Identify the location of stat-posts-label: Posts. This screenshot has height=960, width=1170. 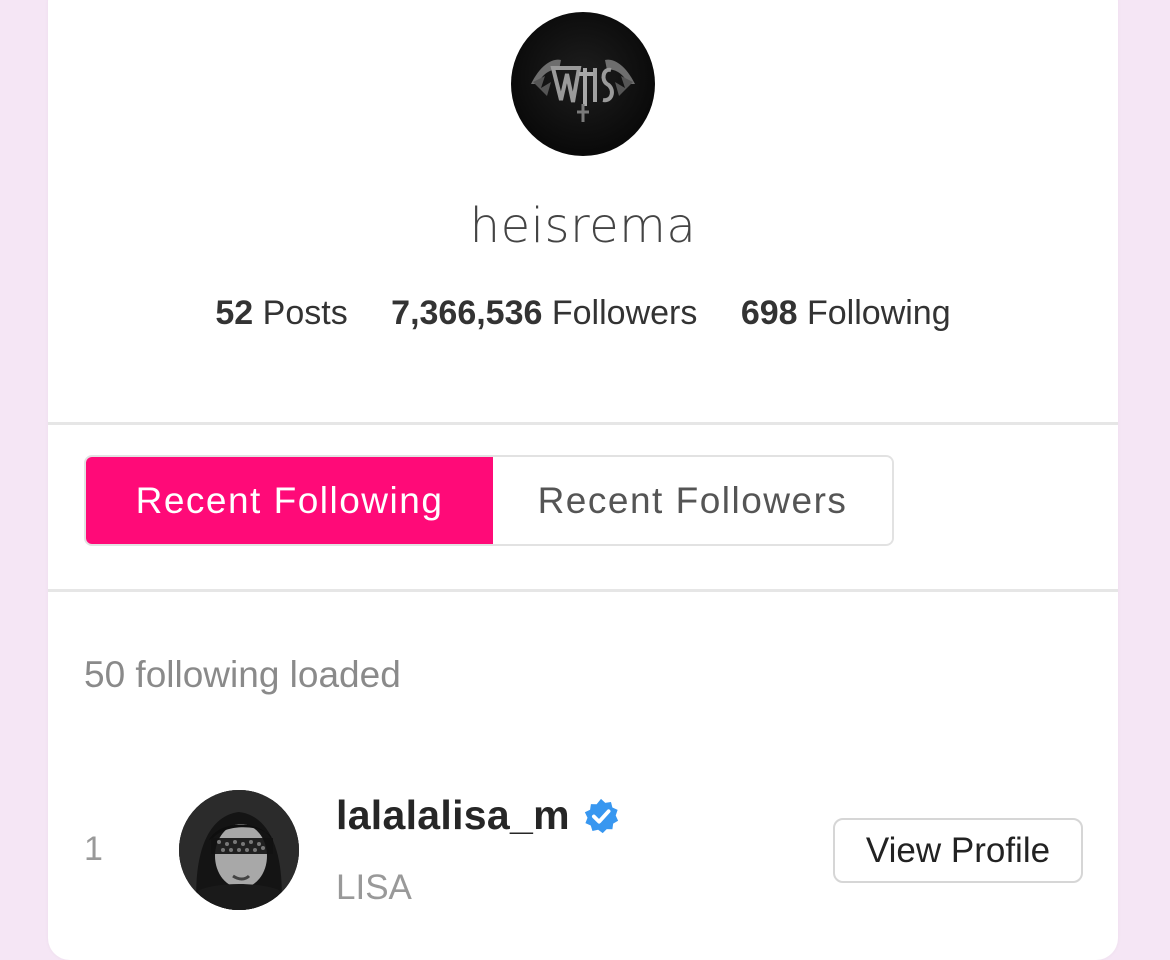
(305, 313).